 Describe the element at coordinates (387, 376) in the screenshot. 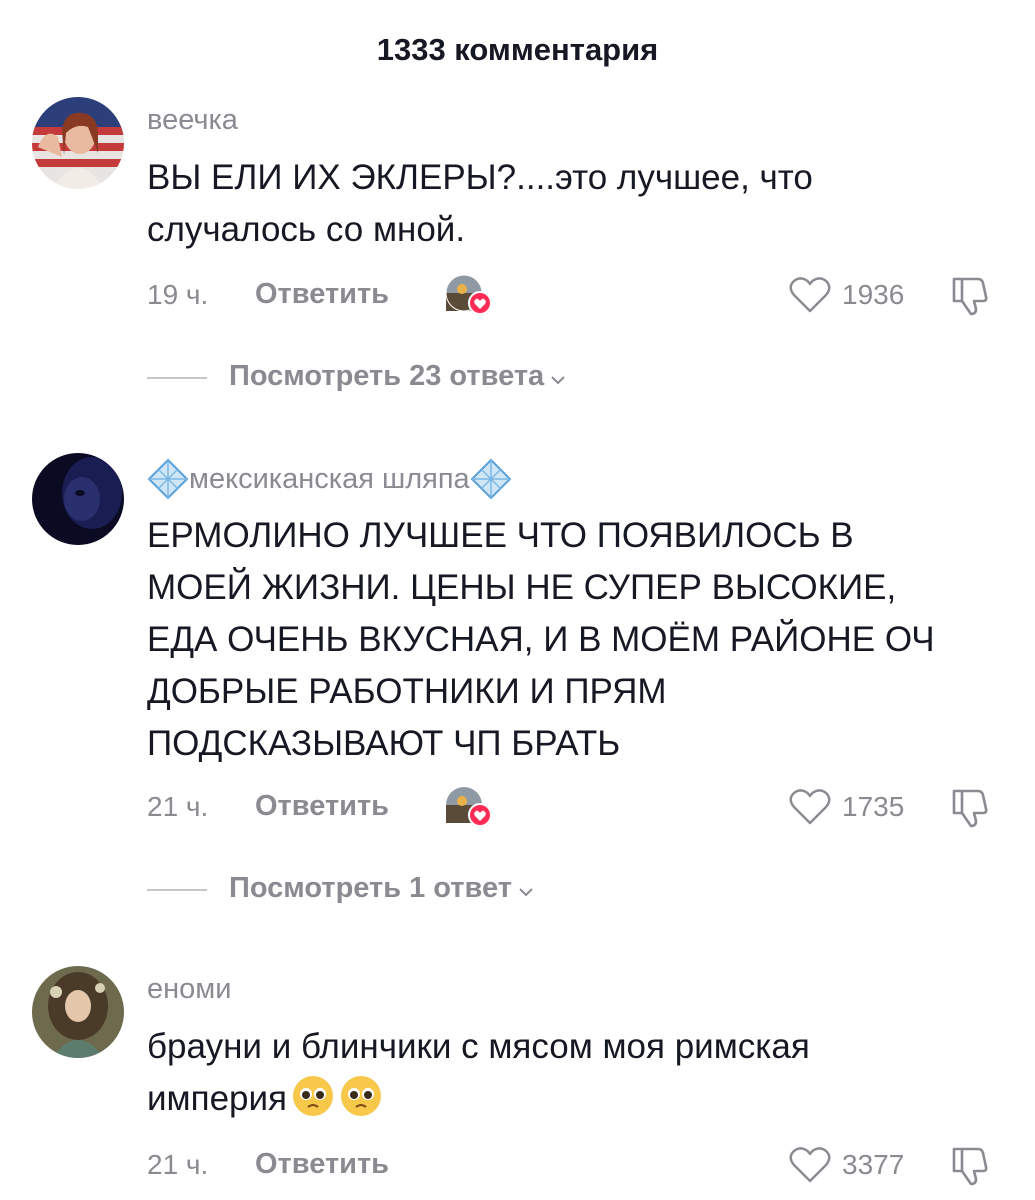

I see `view-replies-label: Посмотреть 23 ответа` at that location.